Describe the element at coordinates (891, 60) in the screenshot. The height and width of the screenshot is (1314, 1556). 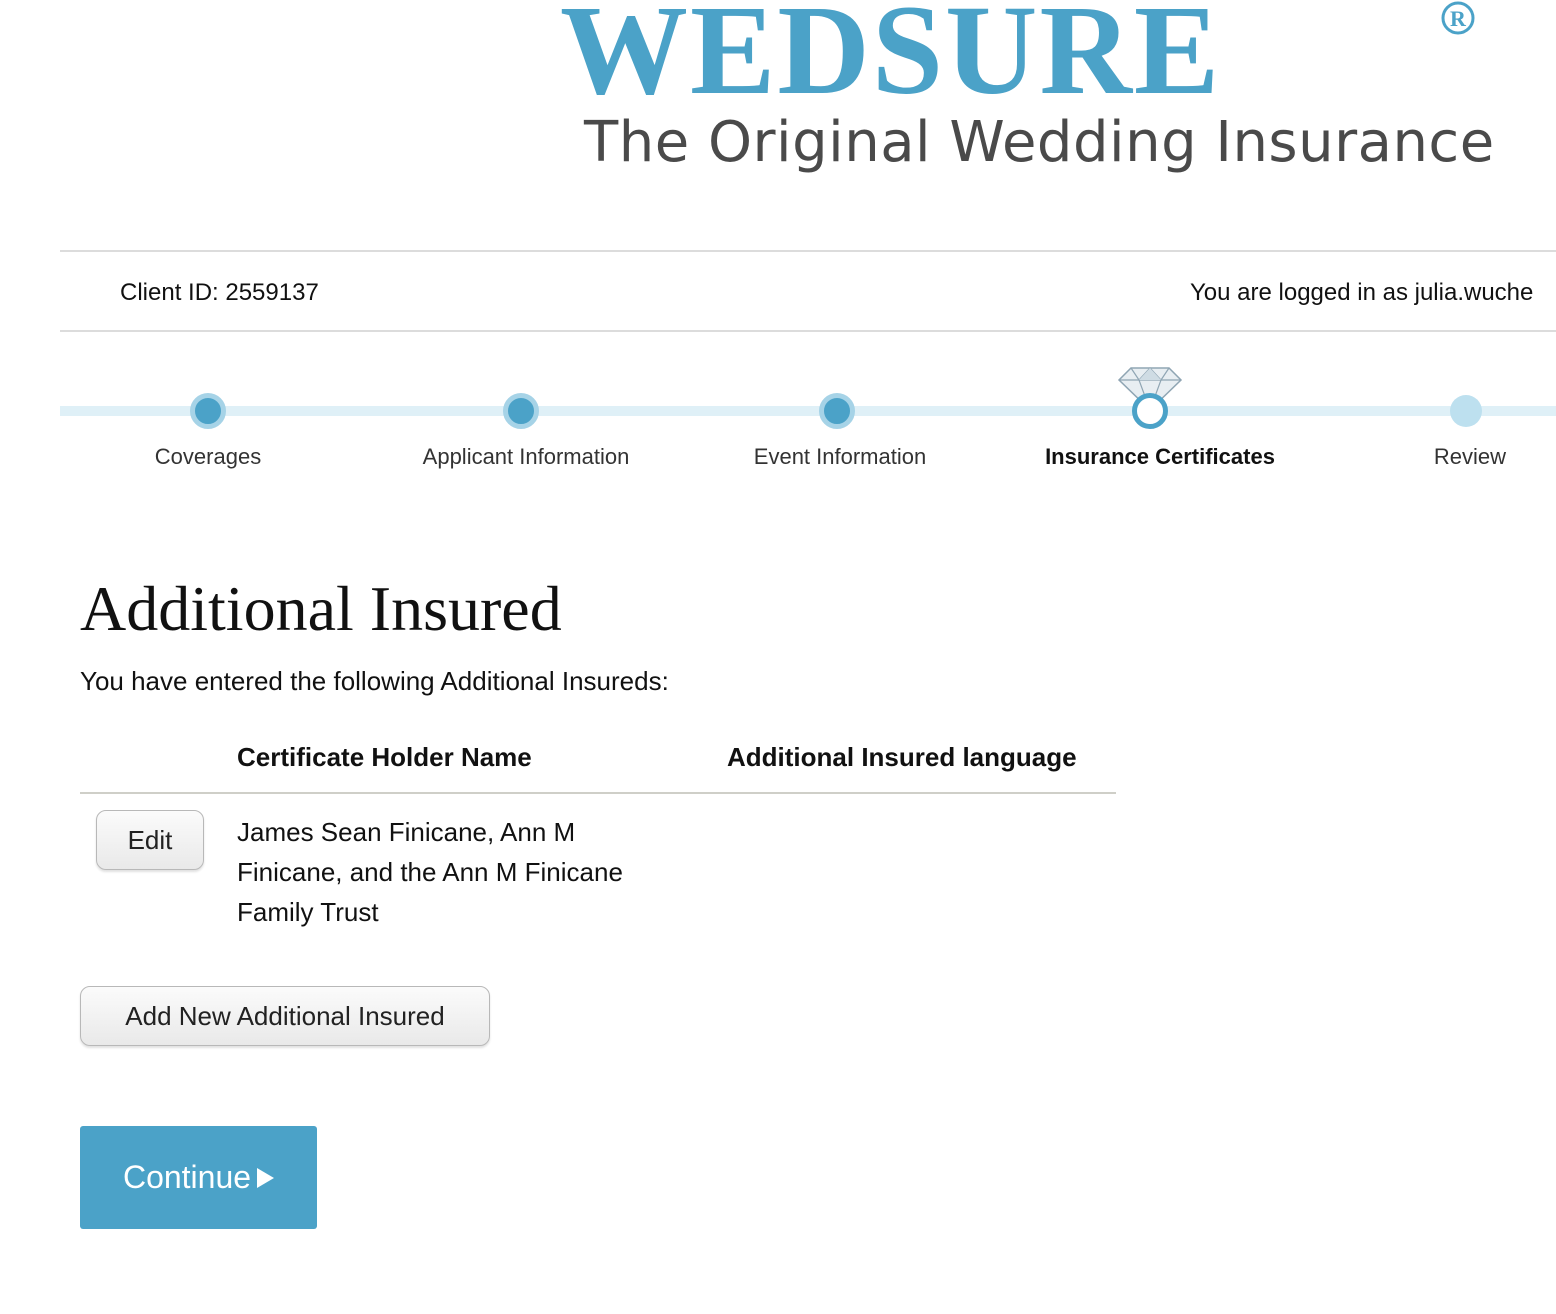
I see `brand-name: WEDSURE` at that location.